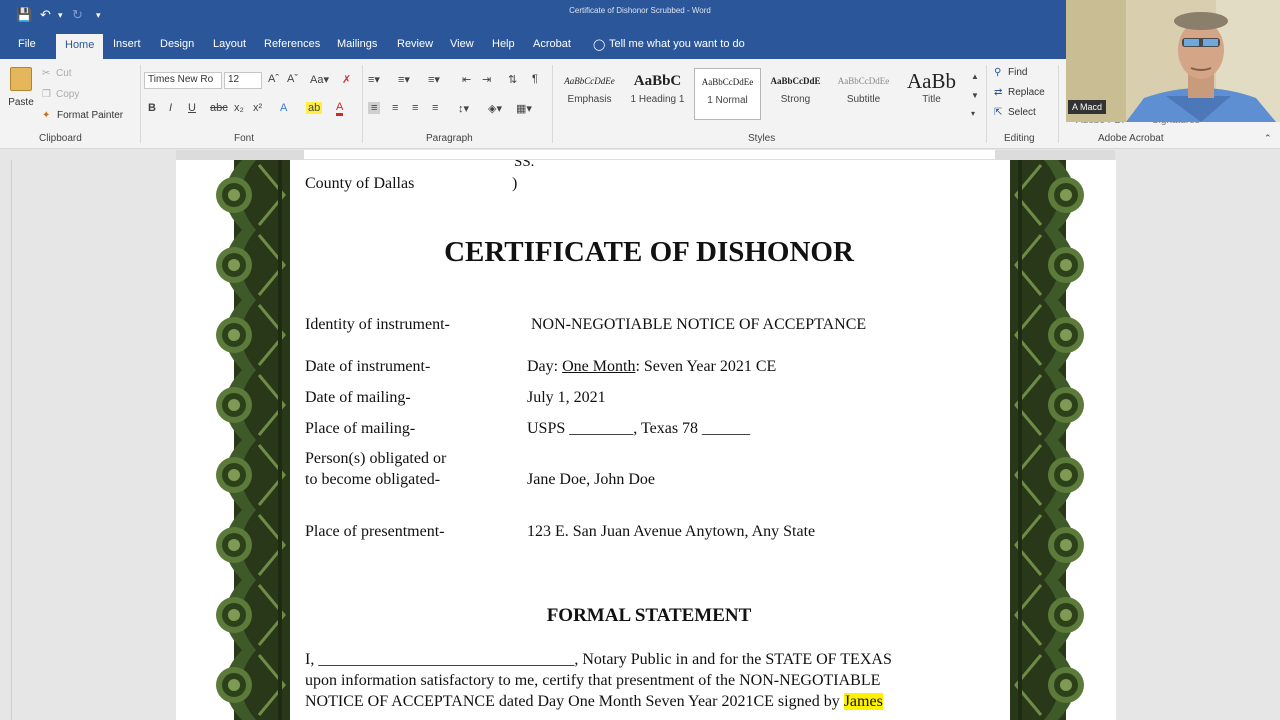 The height and width of the screenshot is (720, 1280). I want to click on change-case-icon: Aa▾, so click(319, 79).